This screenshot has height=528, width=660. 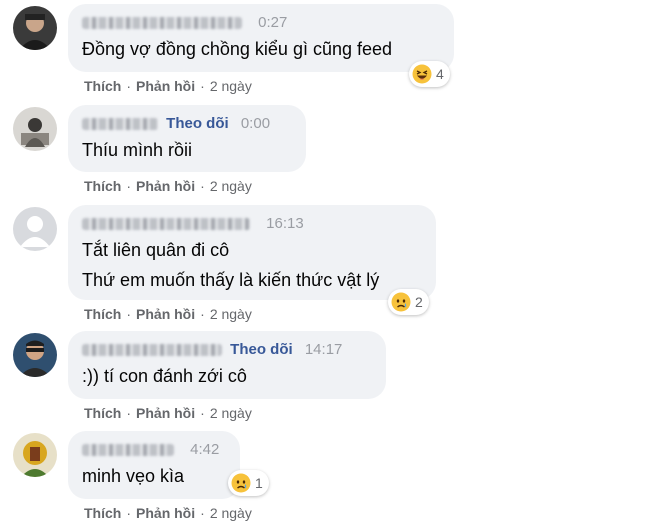 I want to click on video-timestamp: 4:42, so click(x=204, y=449).